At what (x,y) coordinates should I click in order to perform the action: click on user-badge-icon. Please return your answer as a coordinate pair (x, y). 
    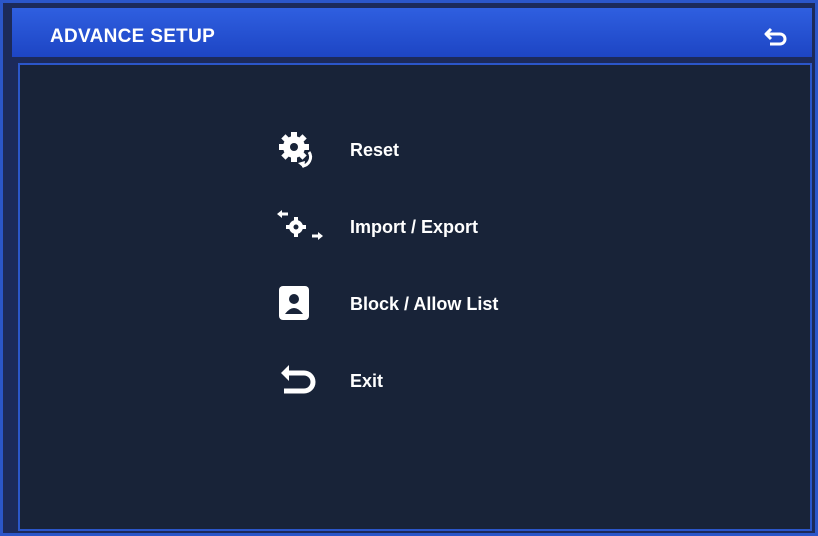
    Looking at the image, I should click on (294, 303).